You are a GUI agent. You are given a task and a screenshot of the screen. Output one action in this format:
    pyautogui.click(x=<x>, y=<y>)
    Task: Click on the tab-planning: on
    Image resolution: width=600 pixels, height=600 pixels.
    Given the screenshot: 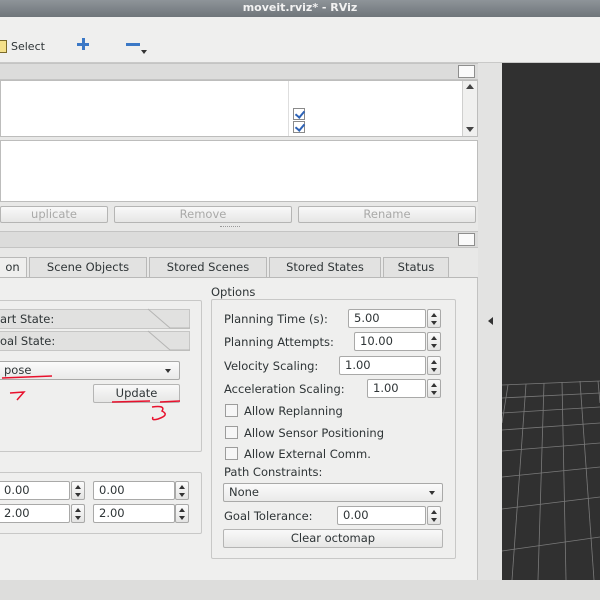 What is the action you would take?
    pyautogui.click(x=13, y=267)
    